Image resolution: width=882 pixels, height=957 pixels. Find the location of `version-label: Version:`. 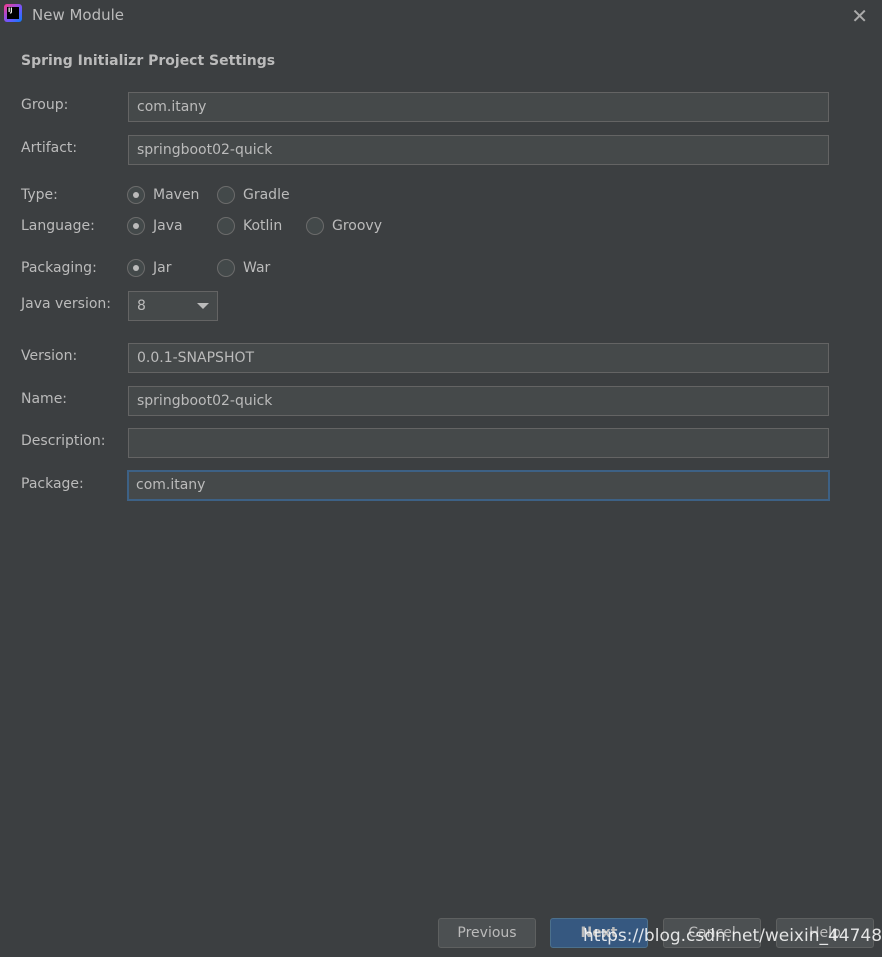

version-label: Version: is located at coordinates (49, 356).